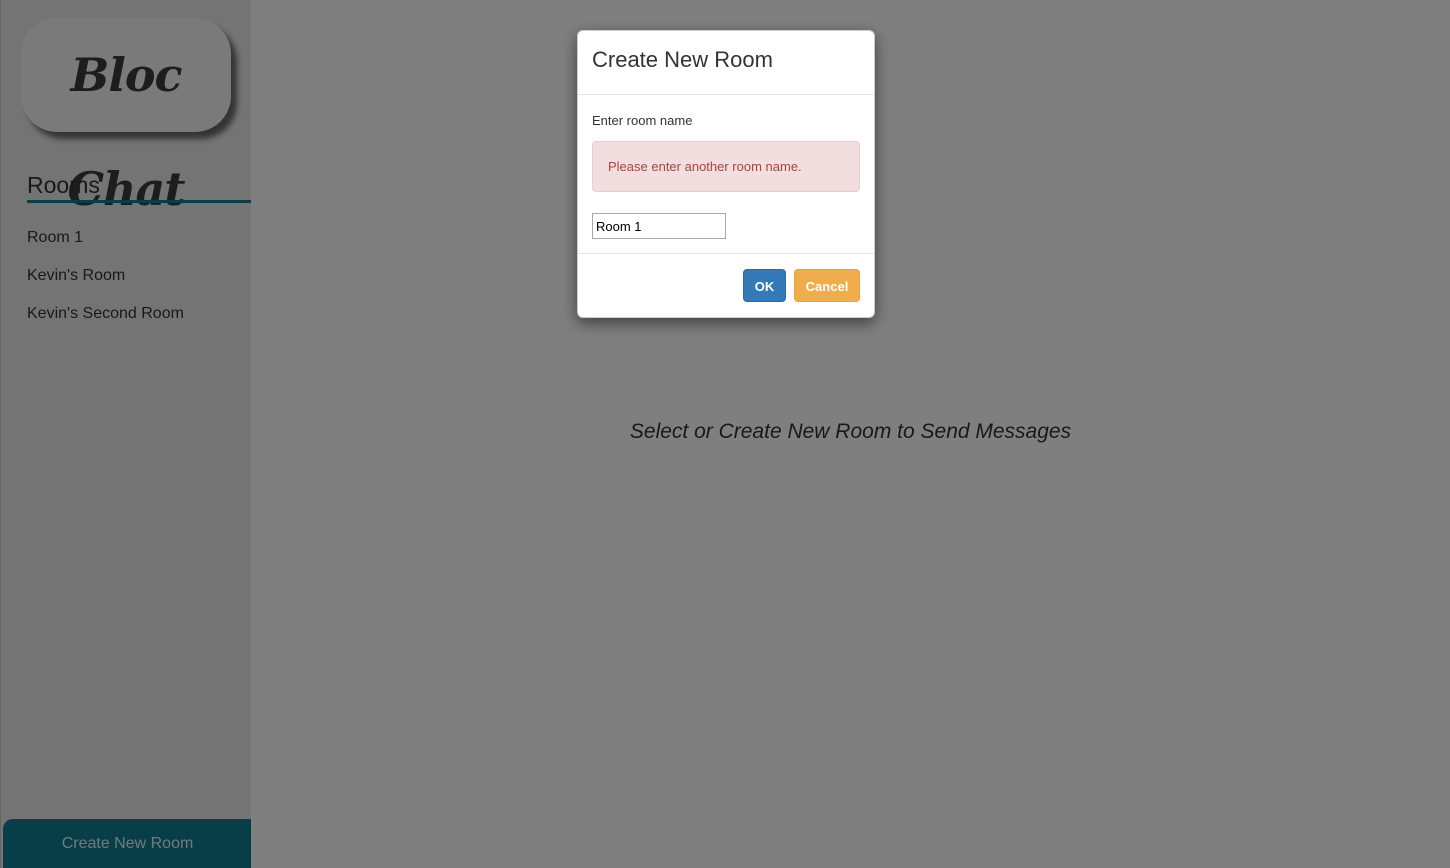 This screenshot has width=1450, height=868. What do you see at coordinates (726, 285) in the screenshot?
I see `modal-footer: OK Cancel` at bounding box center [726, 285].